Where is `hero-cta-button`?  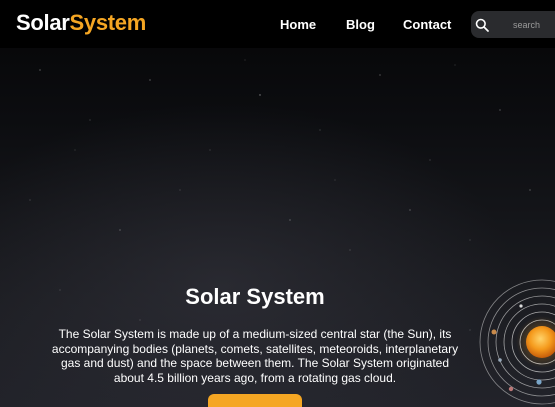
hero-cta-button is located at coordinates (255, 400).